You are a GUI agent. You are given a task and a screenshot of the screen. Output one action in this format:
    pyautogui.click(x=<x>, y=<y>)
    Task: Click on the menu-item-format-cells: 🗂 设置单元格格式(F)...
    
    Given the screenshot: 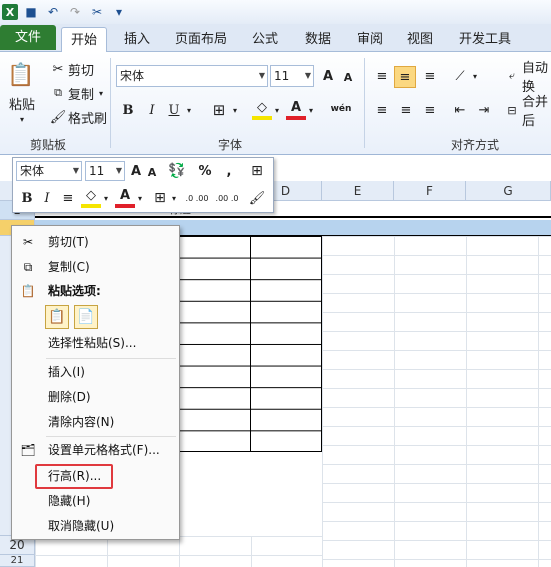 What is the action you would take?
    pyautogui.click(x=95, y=450)
    